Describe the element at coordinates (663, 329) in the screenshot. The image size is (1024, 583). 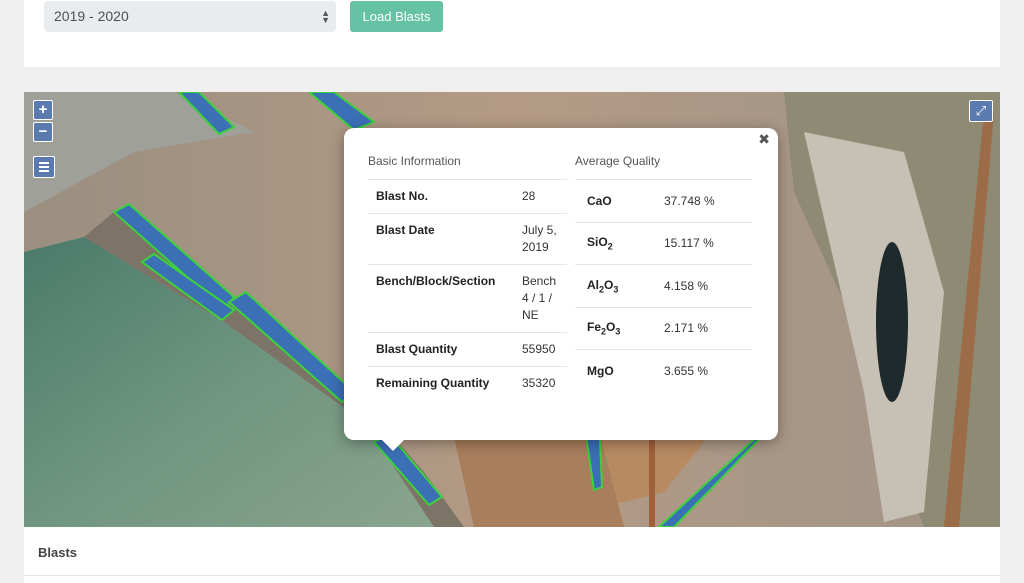
I see `quality-row: Fe2O3 2.171 %` at that location.